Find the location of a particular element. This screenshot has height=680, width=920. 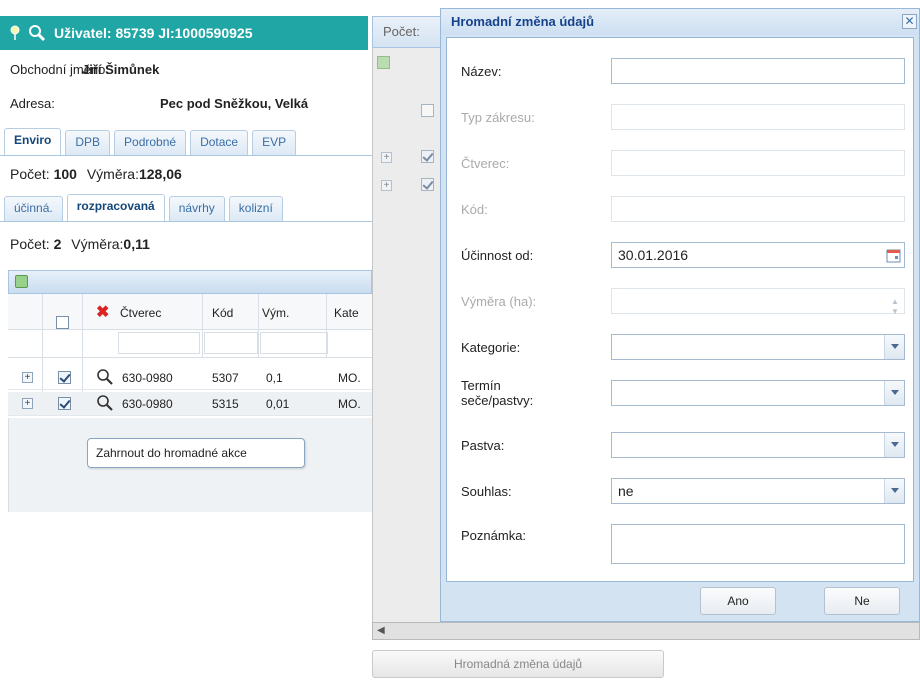

col-vym: Vým. is located at coordinates (275, 313).